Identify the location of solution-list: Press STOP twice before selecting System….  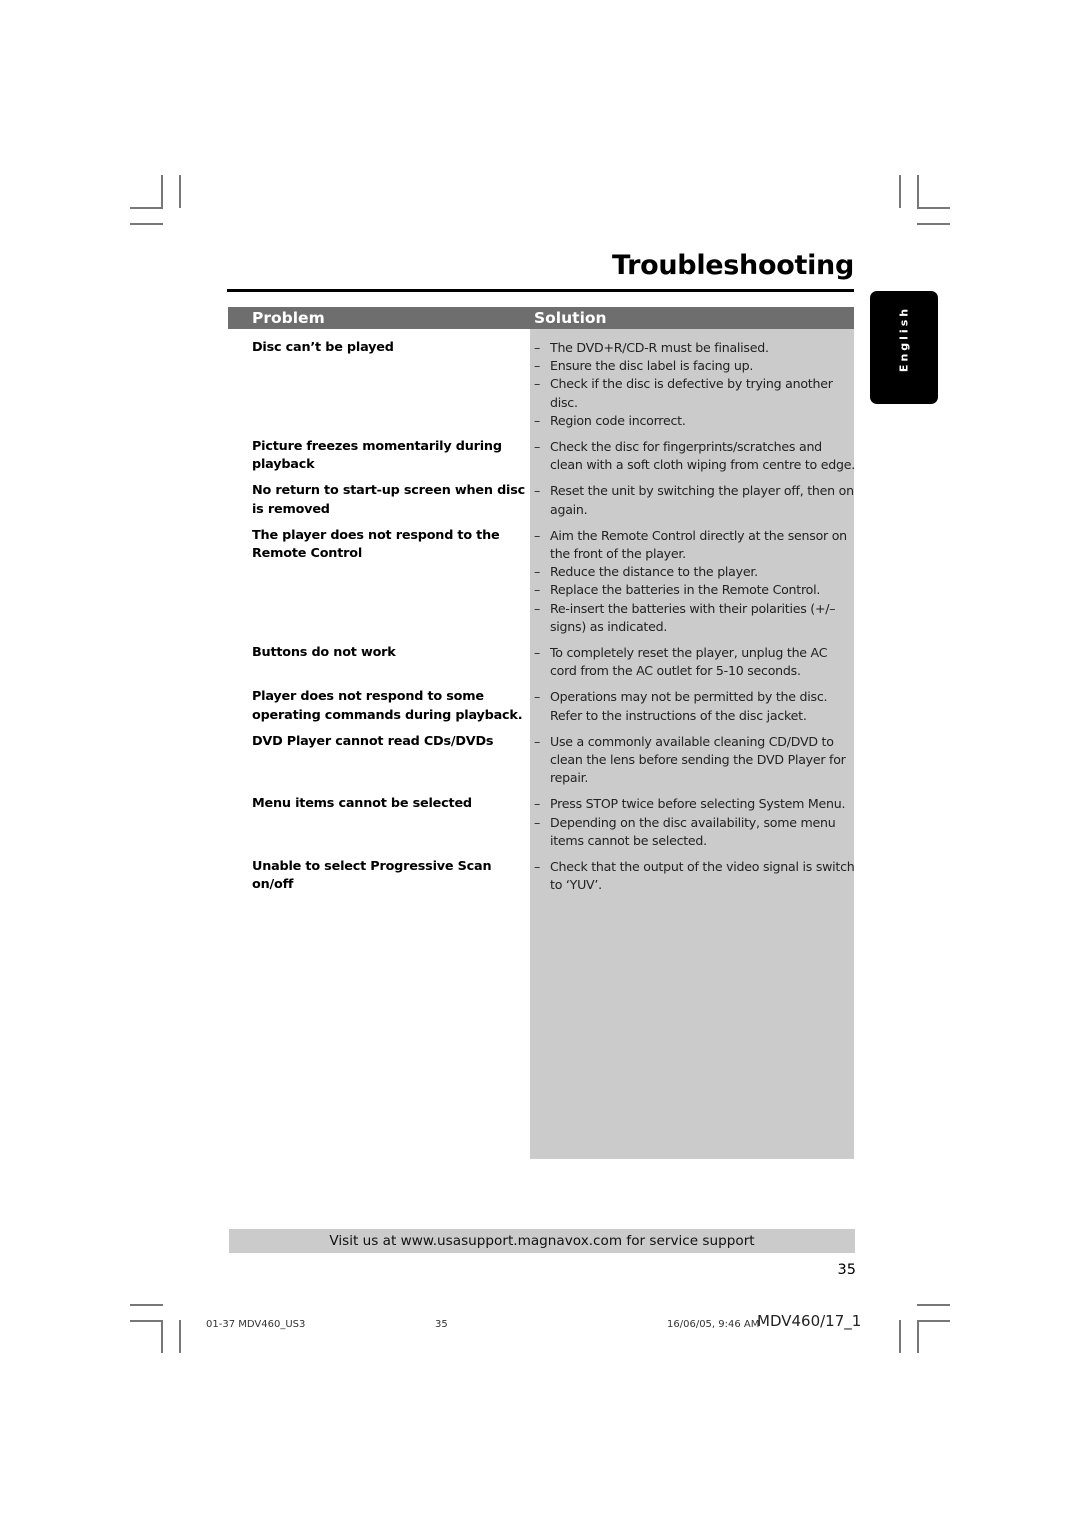
(693, 822).